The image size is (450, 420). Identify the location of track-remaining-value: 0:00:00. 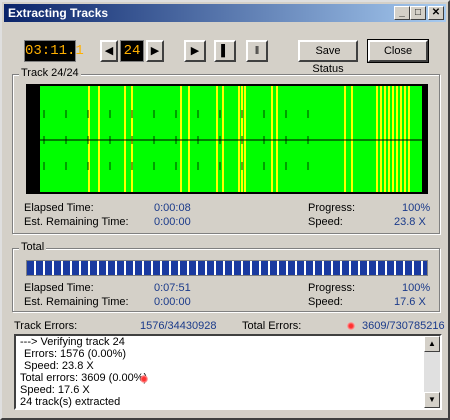
(172, 222).